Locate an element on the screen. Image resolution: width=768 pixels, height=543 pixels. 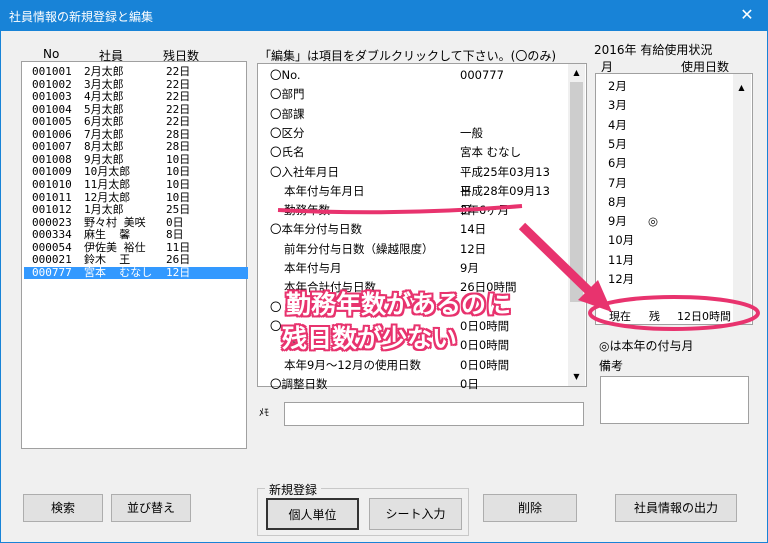
annotation-overlay is located at coordinates (518, 267).